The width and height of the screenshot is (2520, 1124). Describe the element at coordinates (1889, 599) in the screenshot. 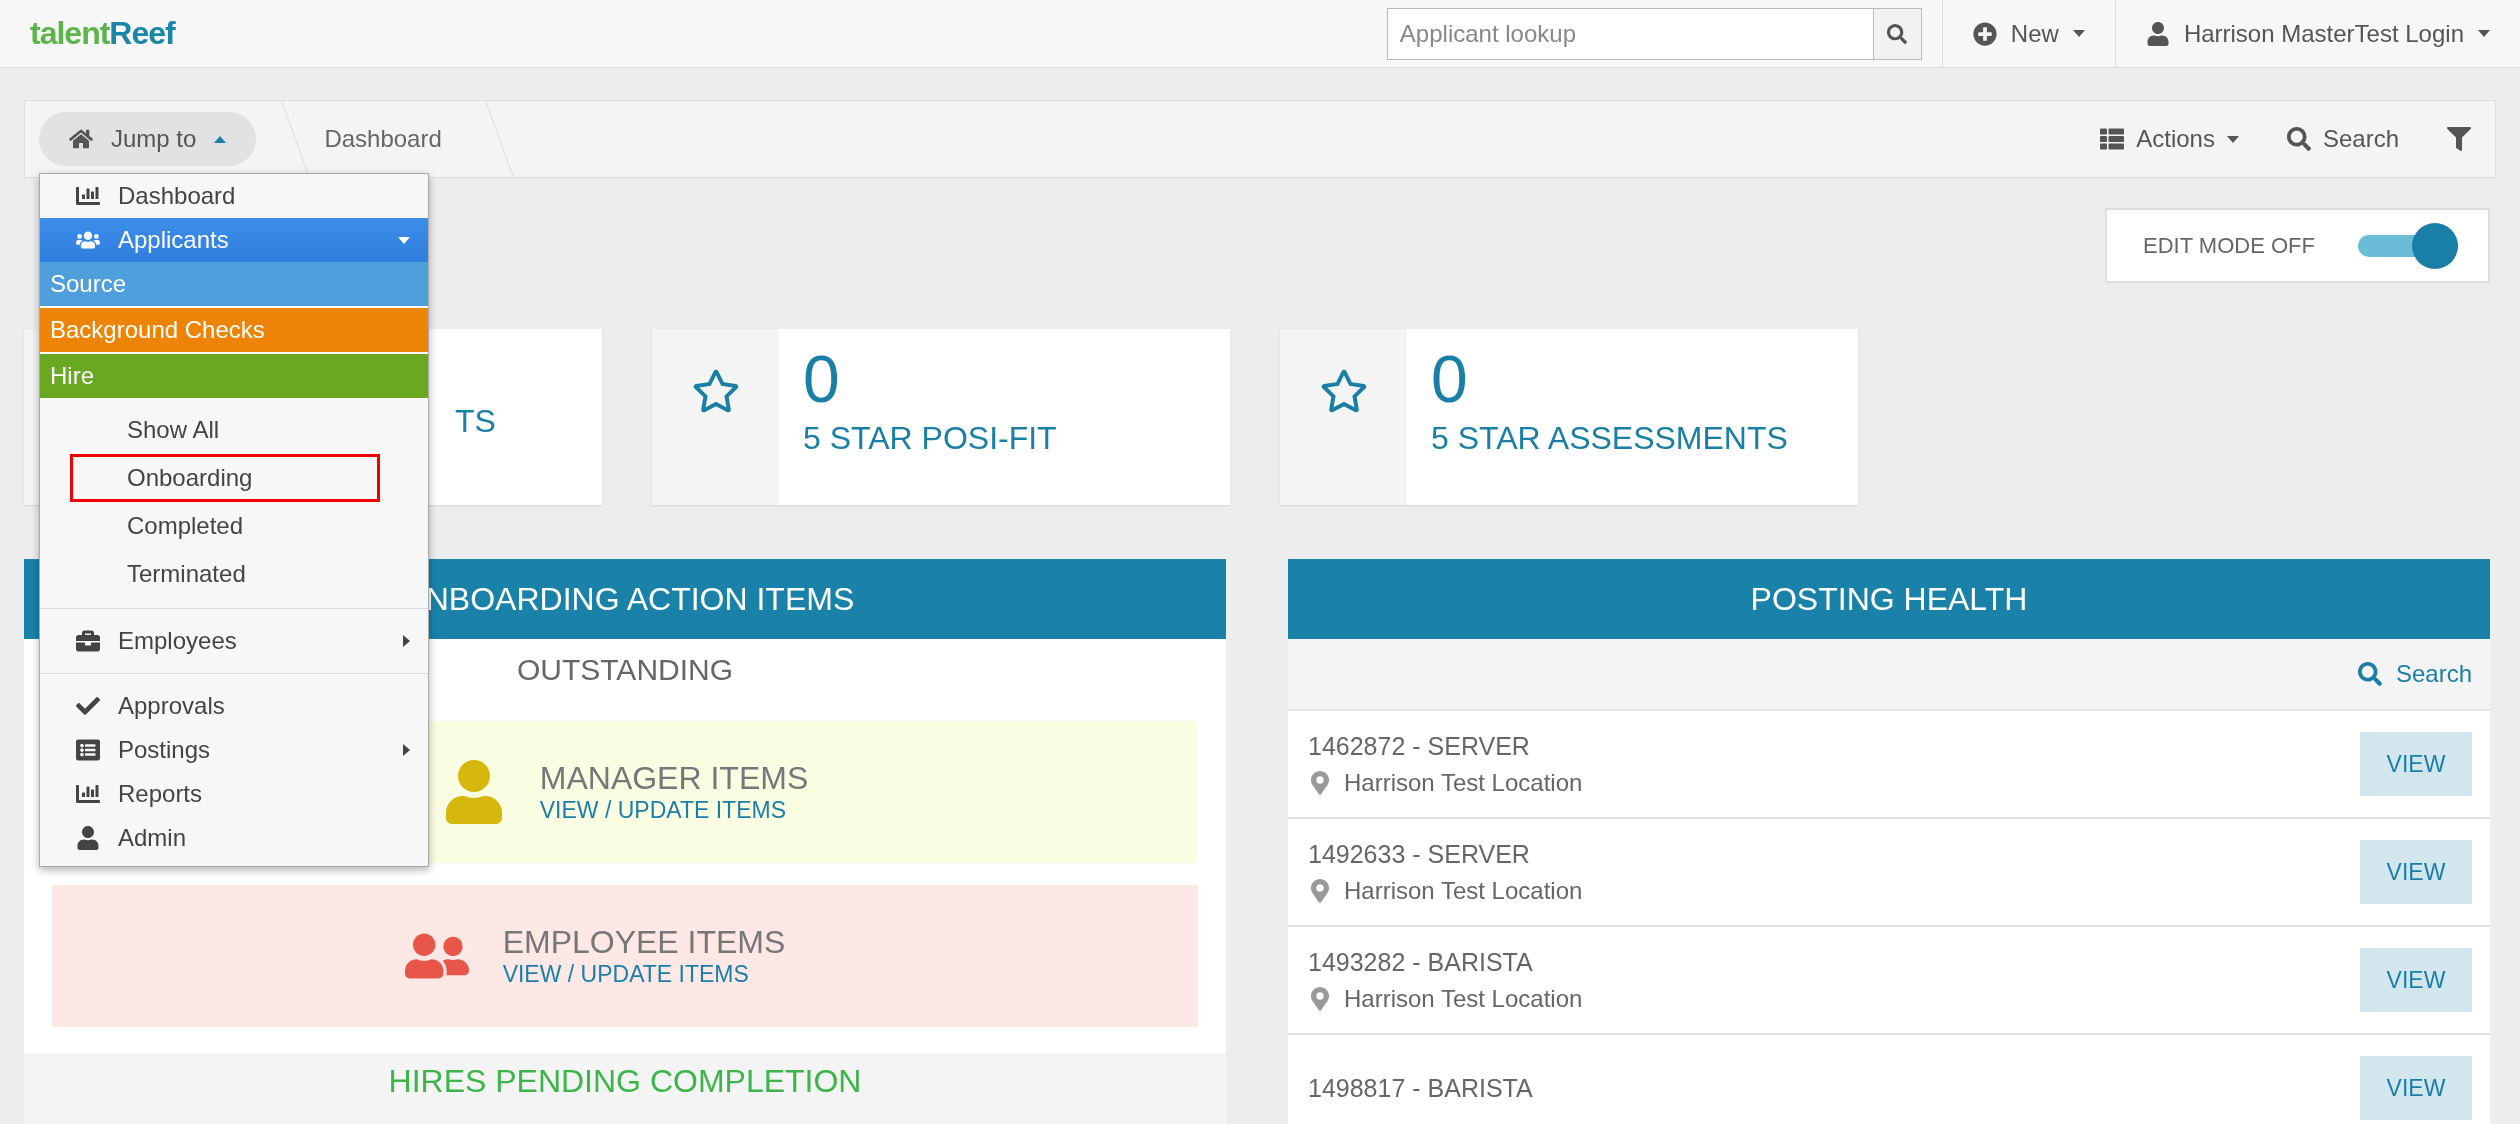

I see `panel-header: POSTING HEALTH` at that location.